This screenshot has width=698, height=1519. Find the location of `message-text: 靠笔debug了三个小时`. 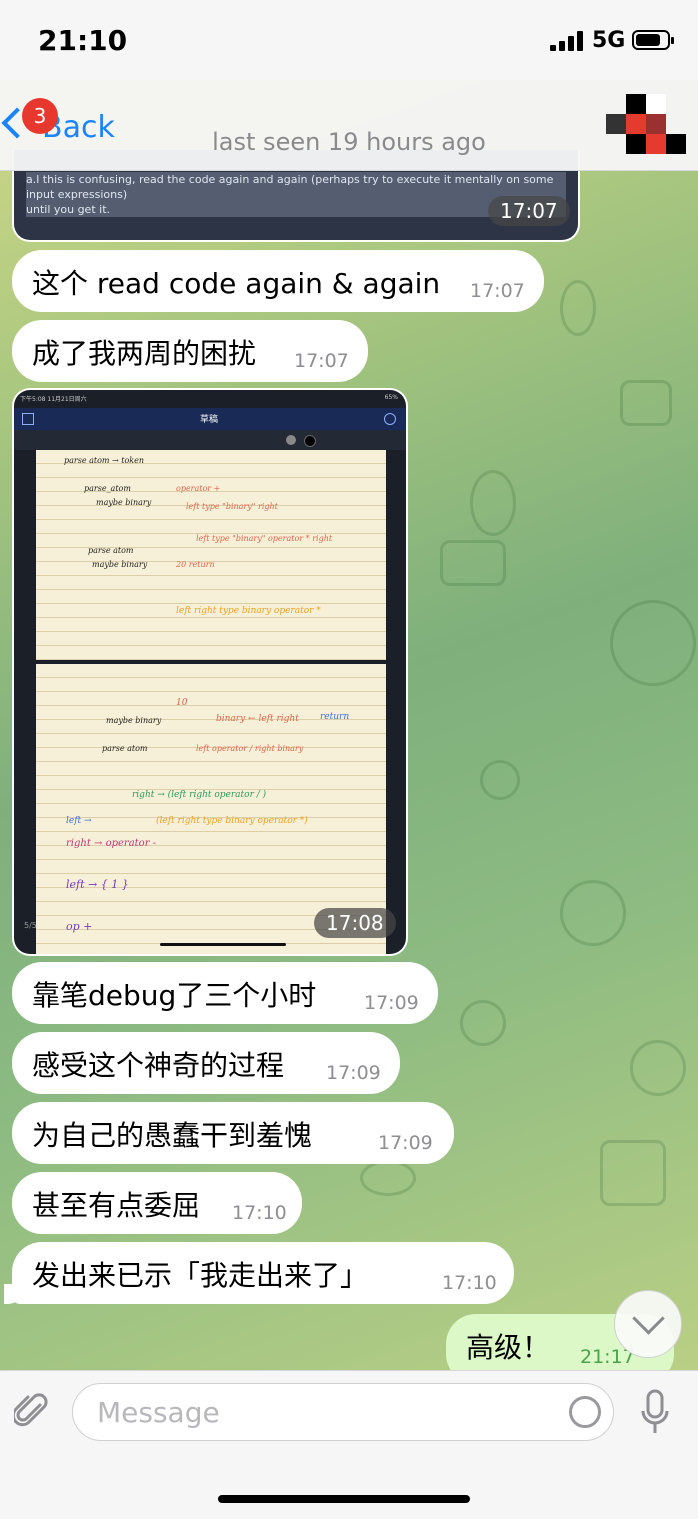

message-text: 靠笔debug了三个小时 is located at coordinates (174, 995).